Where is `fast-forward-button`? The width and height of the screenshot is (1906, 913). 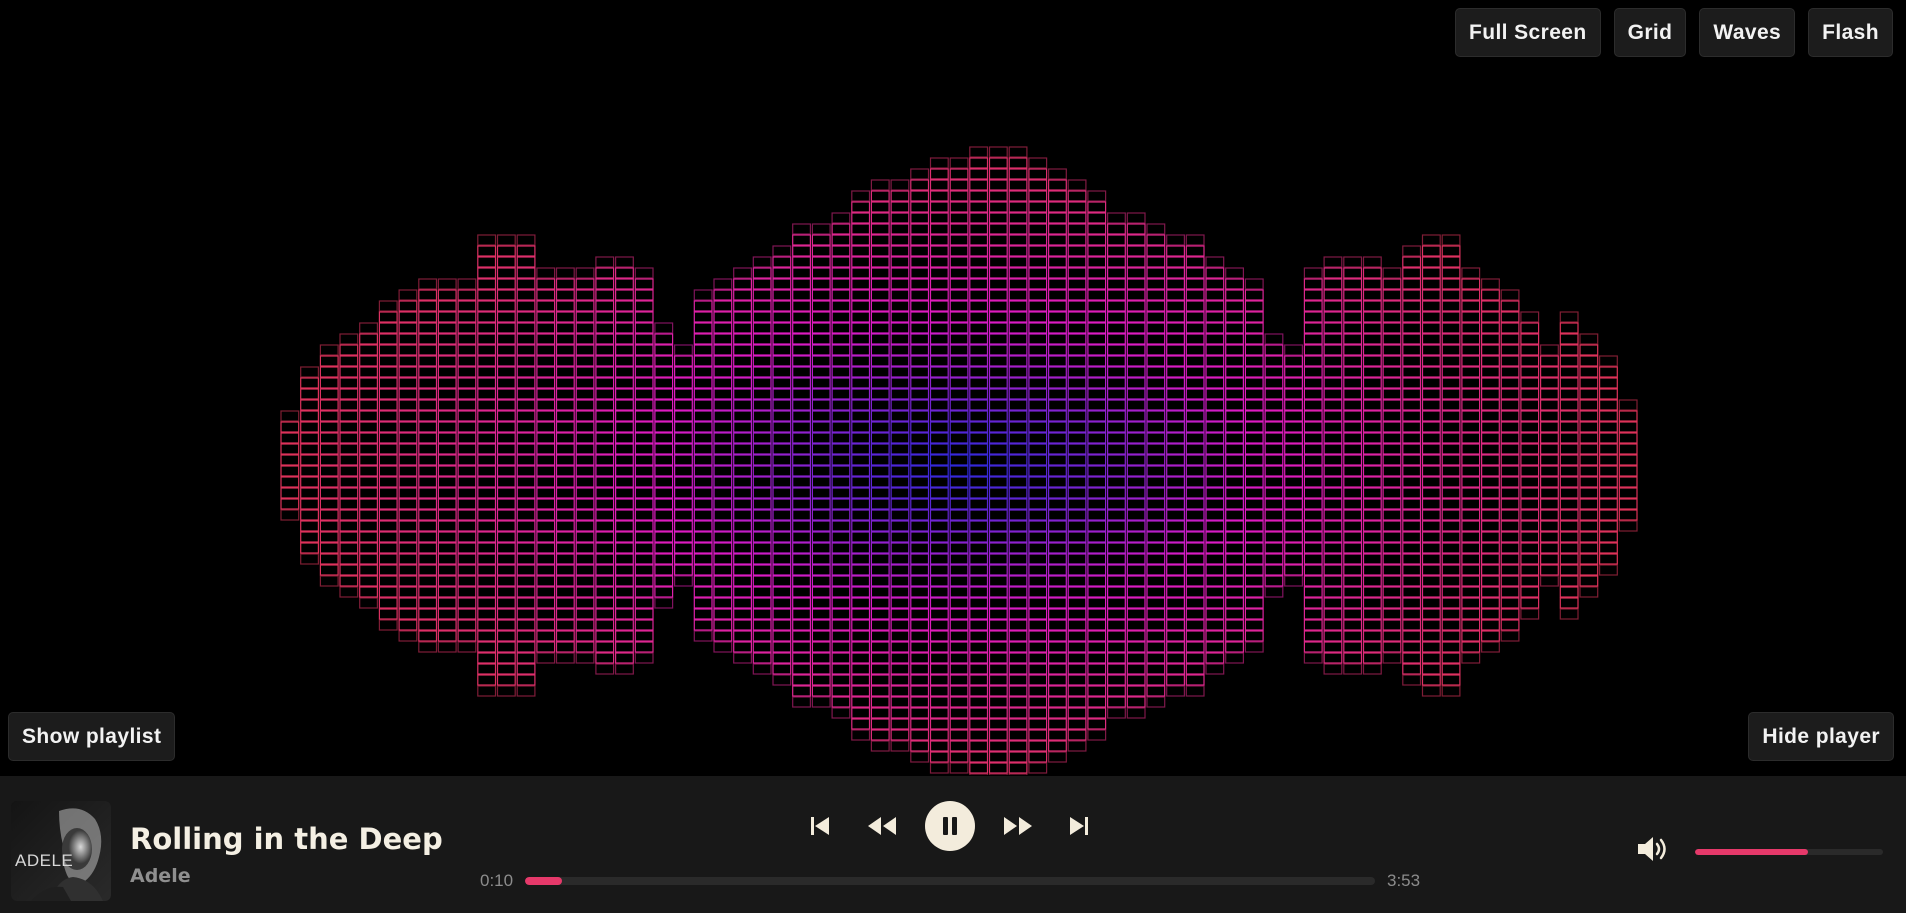
fast-forward-button is located at coordinates (1018, 826).